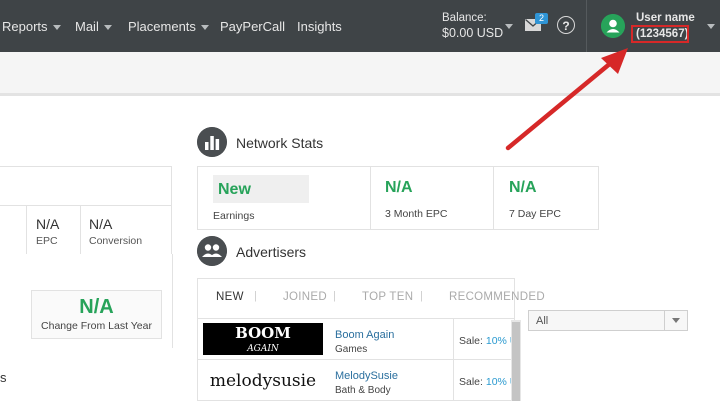  Describe the element at coordinates (363, 390) in the screenshot. I see `advertiser-category: Bath & Body` at that location.